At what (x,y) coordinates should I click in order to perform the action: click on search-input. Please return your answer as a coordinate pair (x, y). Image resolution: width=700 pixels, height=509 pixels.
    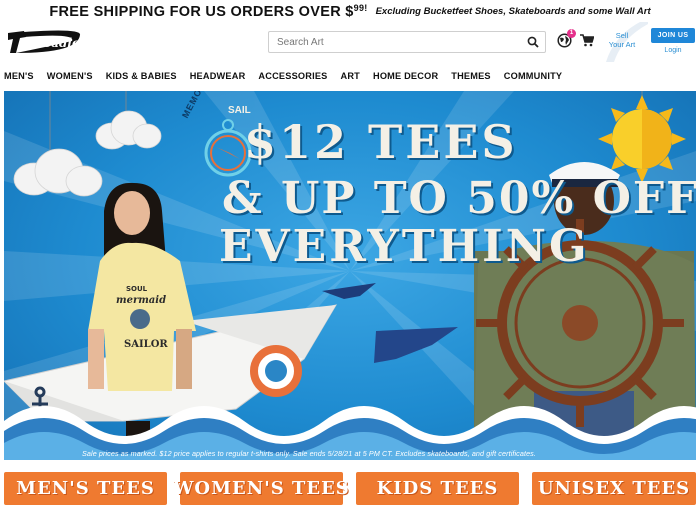
    Looking at the image, I should click on (394, 42).